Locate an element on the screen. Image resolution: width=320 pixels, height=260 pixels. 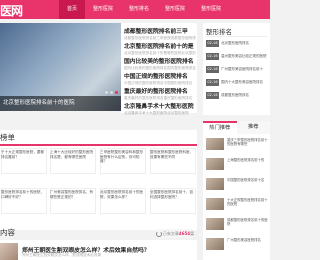
sidebar-title: 整形排名 is located at coordinates (219, 32).